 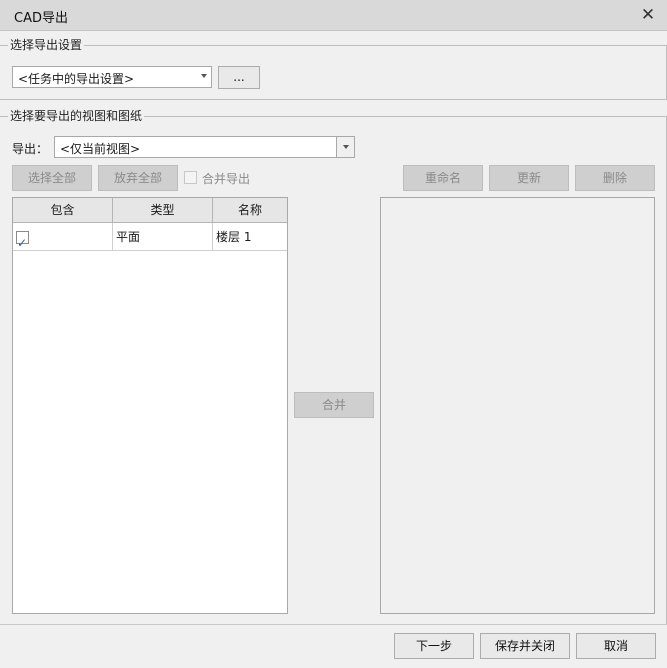 What do you see at coordinates (163, 210) in the screenshot?
I see `column-header-type: 类型` at bounding box center [163, 210].